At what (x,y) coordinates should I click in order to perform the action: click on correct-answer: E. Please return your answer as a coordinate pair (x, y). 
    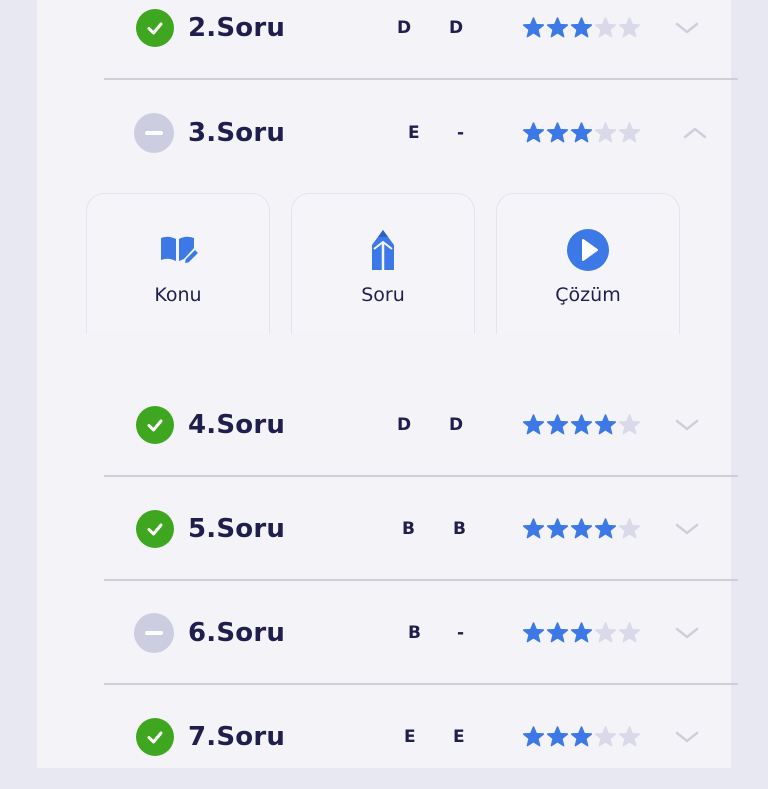
    Looking at the image, I should click on (459, 737).